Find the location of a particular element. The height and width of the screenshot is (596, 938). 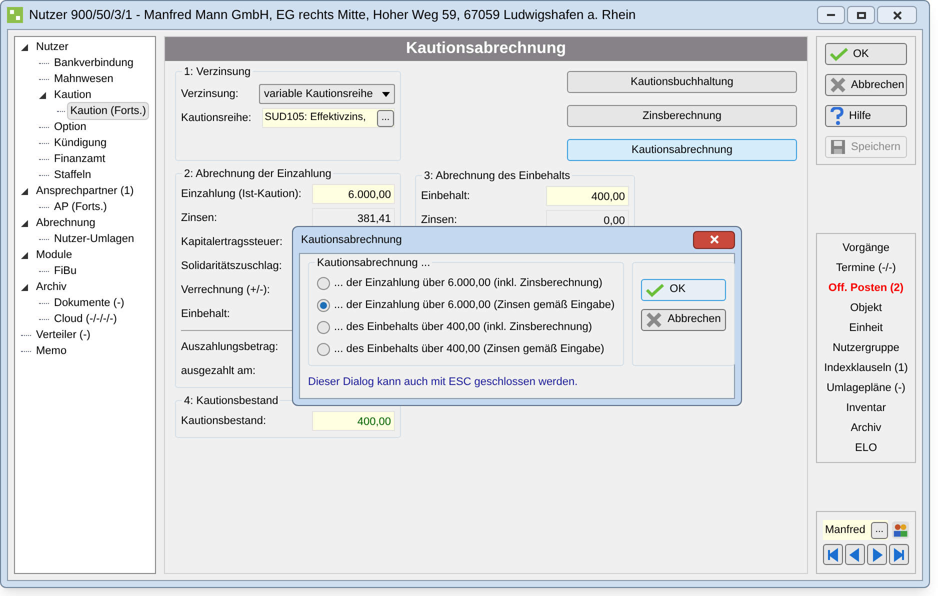

dropdown: variable Kautionsreihe is located at coordinates (327, 94).